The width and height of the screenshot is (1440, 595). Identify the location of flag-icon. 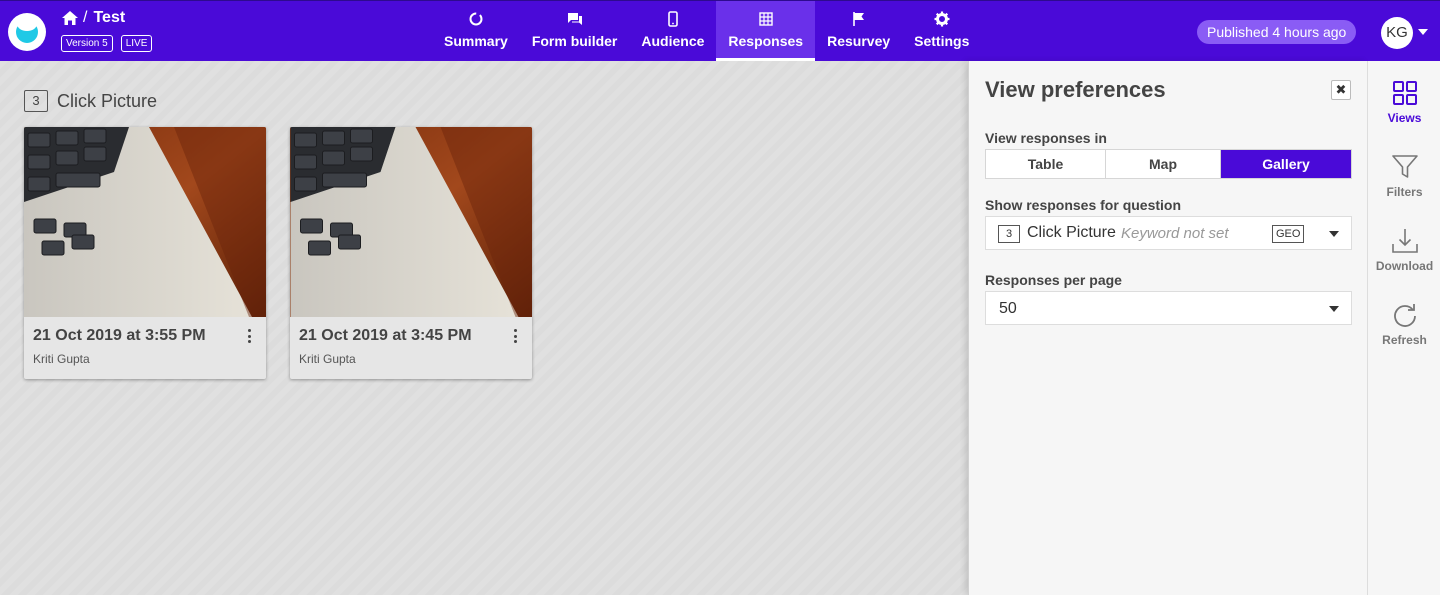
(858, 19).